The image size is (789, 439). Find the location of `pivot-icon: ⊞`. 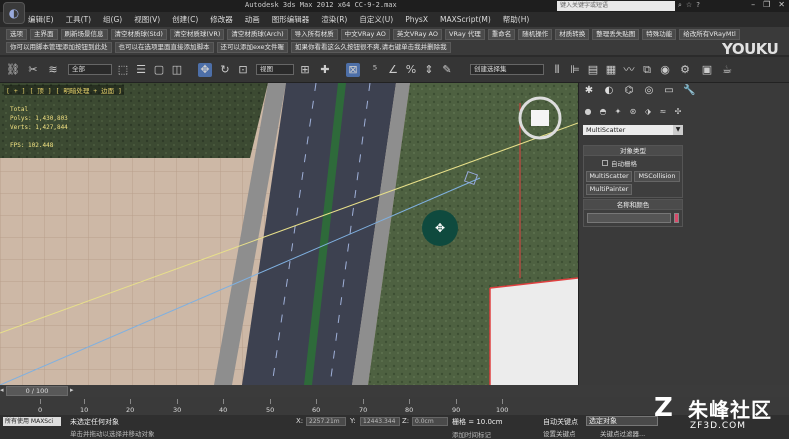

pivot-icon: ⊞ is located at coordinates (305, 70).